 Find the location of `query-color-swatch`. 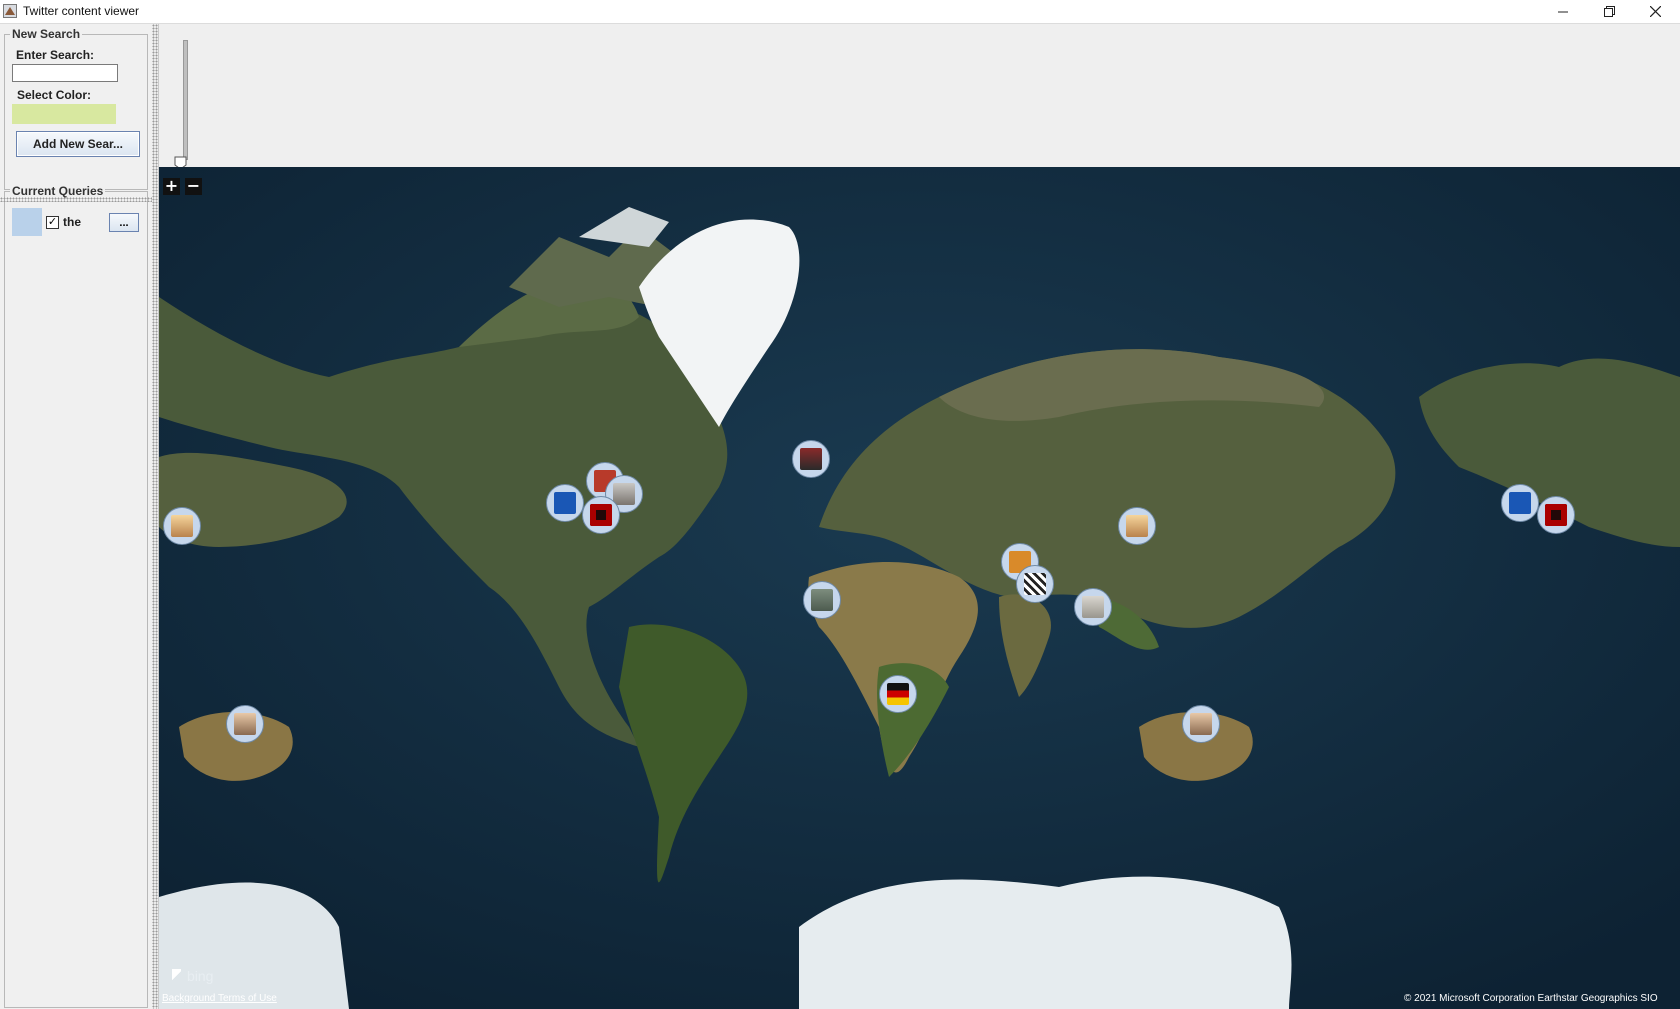

query-color-swatch is located at coordinates (27, 222).